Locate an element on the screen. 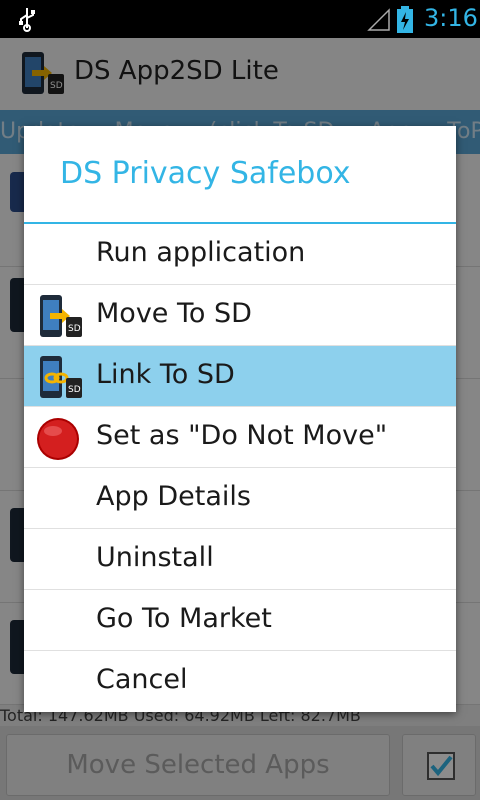  menu-item-cancel: Cancel is located at coordinates (240, 681).